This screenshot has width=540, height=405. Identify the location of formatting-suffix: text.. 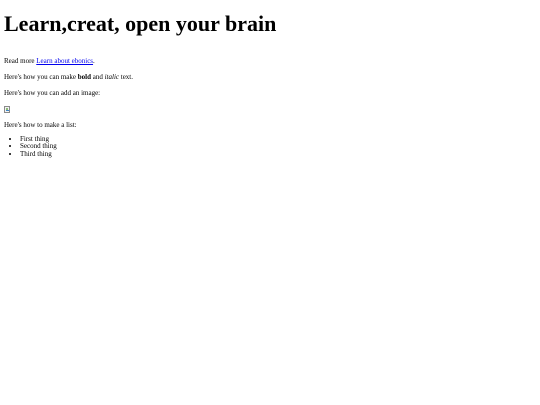
(126, 77).